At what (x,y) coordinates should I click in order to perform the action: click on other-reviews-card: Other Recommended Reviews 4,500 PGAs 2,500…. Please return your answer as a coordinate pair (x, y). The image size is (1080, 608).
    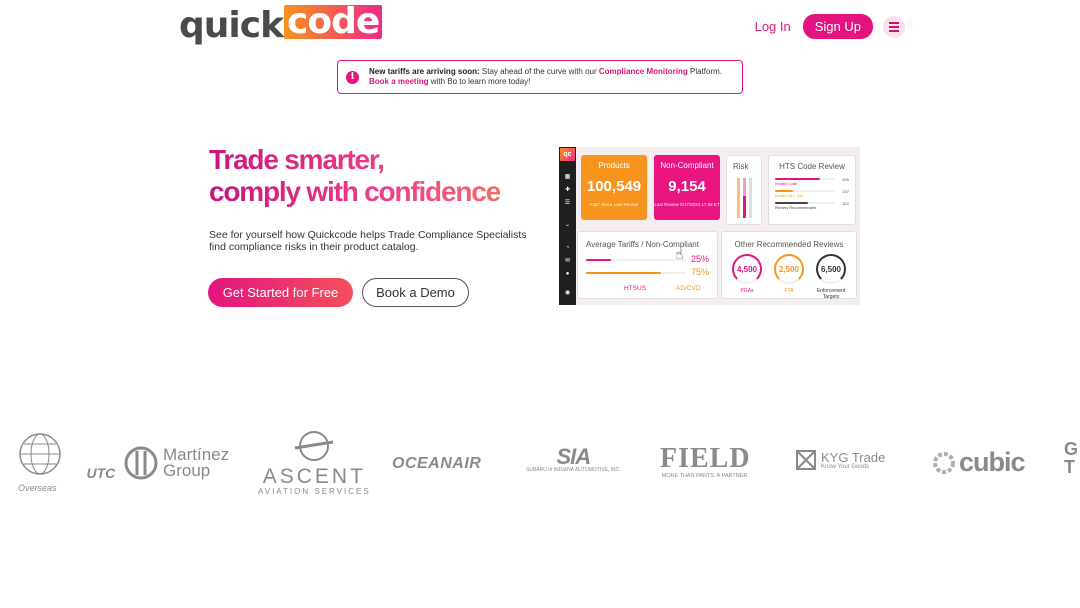
    Looking at the image, I should click on (789, 265).